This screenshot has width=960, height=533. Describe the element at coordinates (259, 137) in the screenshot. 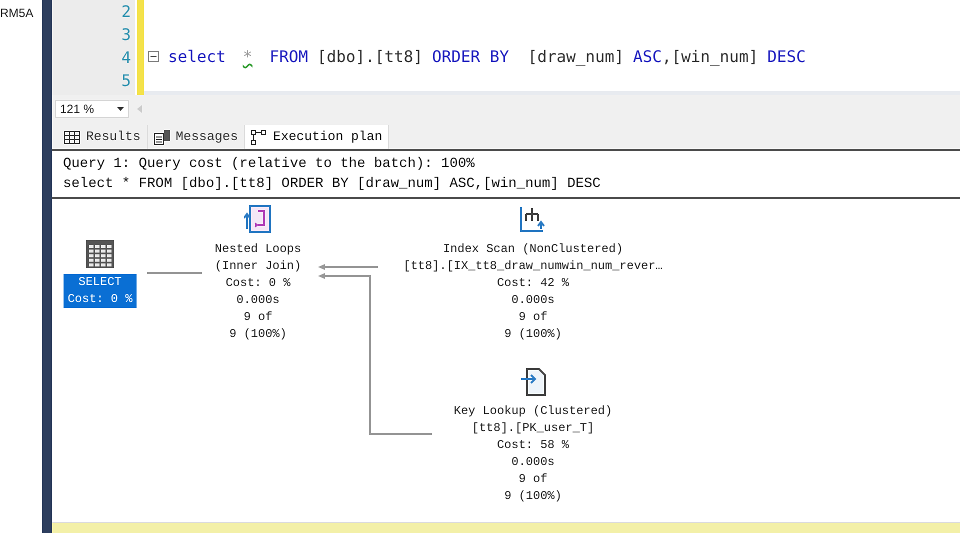

I see `plan-diagram-icon` at that location.